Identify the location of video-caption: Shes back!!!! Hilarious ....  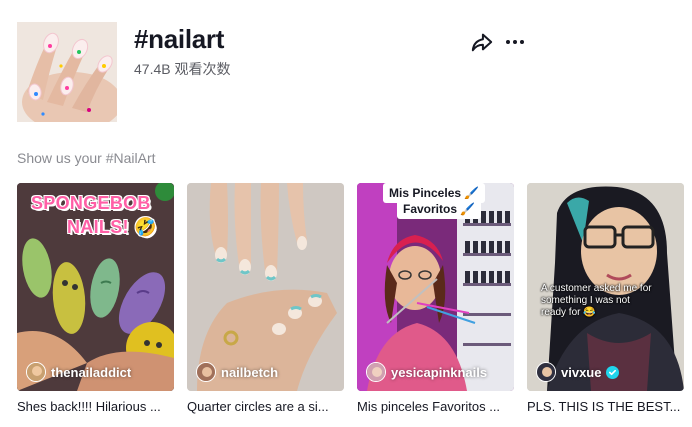
(95, 406).